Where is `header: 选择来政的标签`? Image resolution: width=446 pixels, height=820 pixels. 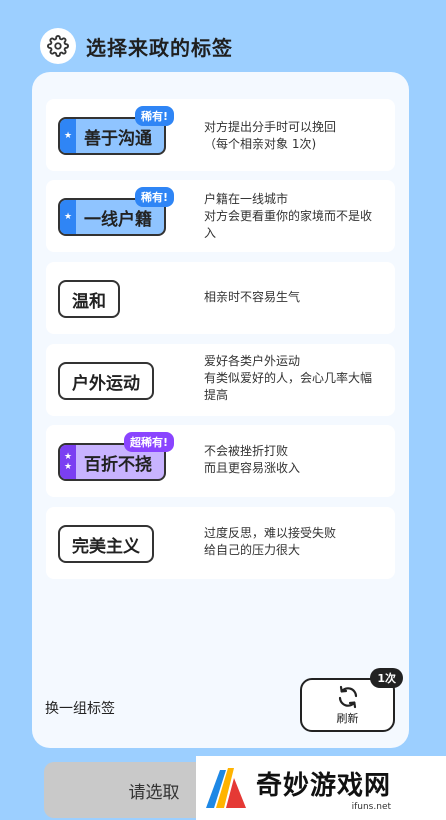 header: 选择来政的标签 is located at coordinates (136, 46).